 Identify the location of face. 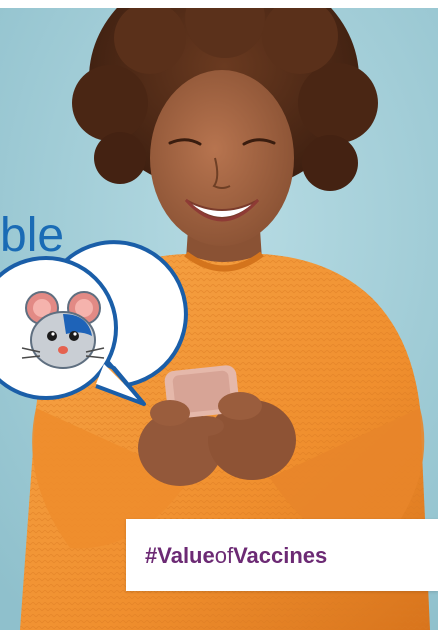
(222, 158).